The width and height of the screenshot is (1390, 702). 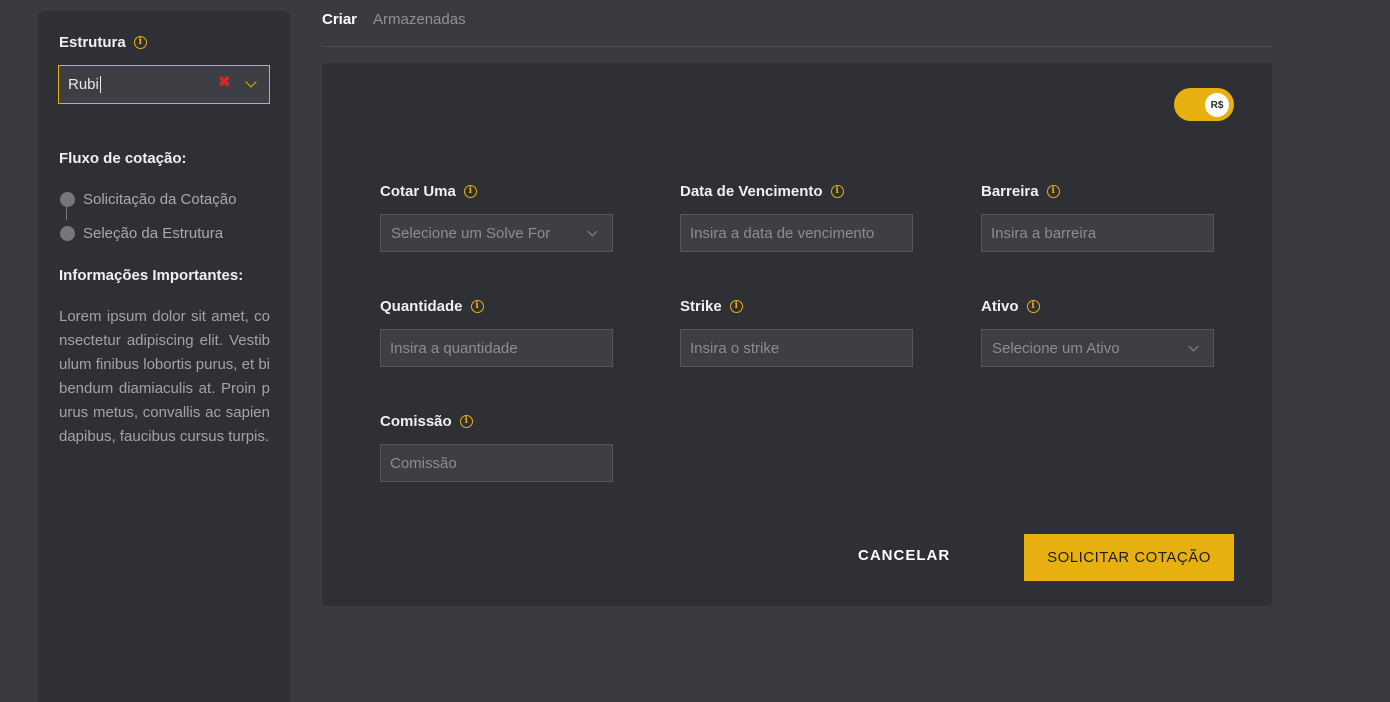 I want to click on comissao-input, so click(x=496, y=463).